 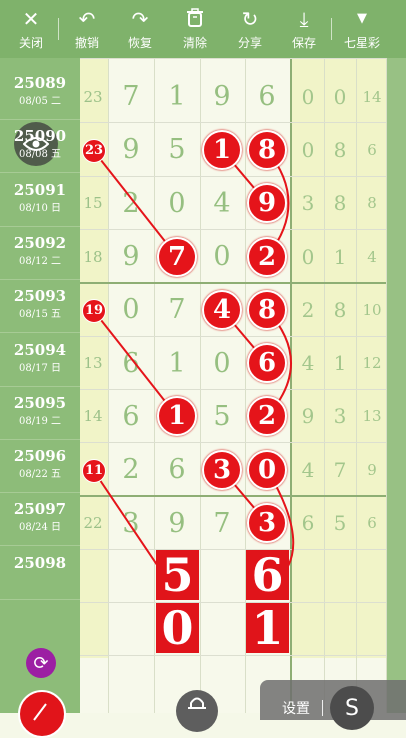 I want to click on number-ball: 2, so click(x=267, y=256).